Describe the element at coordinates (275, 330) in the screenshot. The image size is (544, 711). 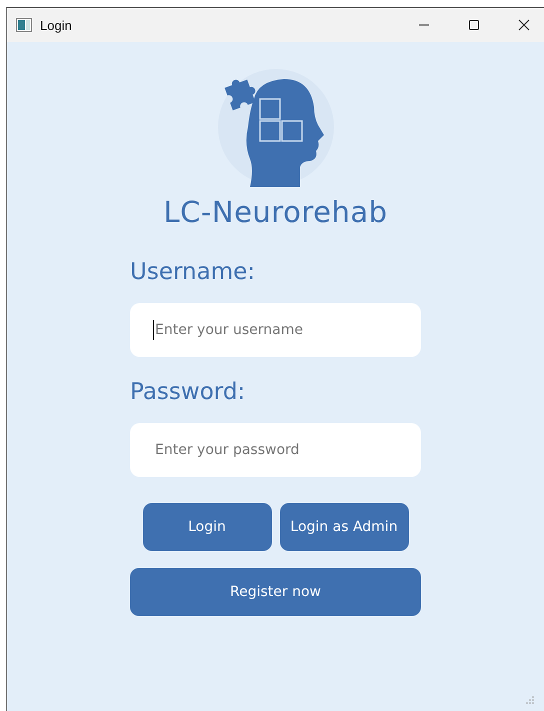
I see `input-field: Enter your username` at that location.